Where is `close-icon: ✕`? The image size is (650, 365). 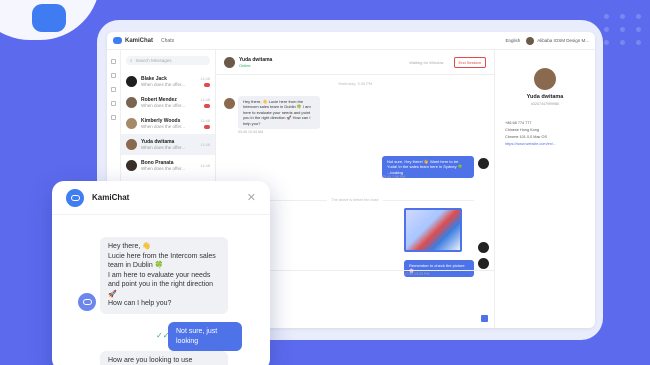
close-icon: ✕ is located at coordinates (251, 197).